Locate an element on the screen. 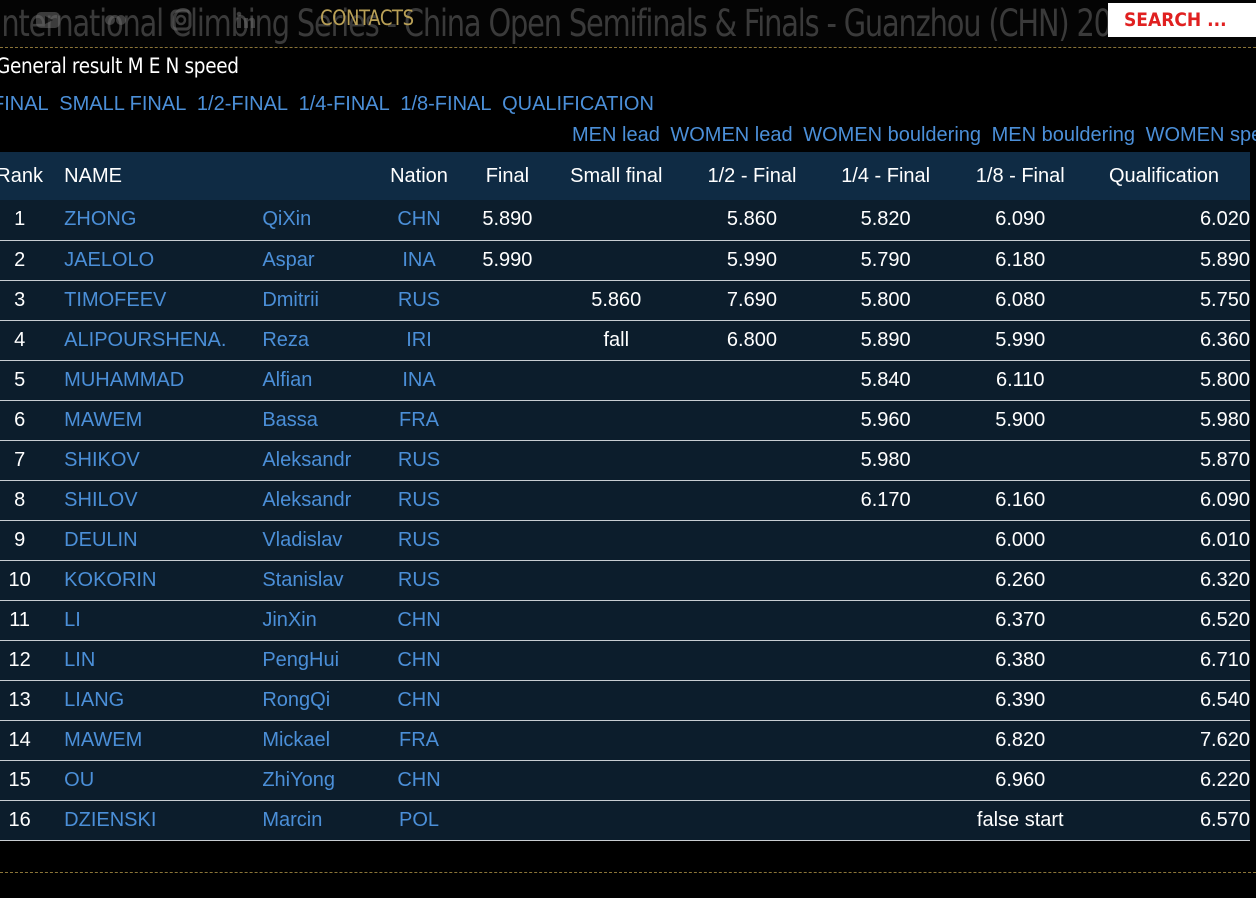  athlete-firstname-link: Aspar is located at coordinates (315, 260).